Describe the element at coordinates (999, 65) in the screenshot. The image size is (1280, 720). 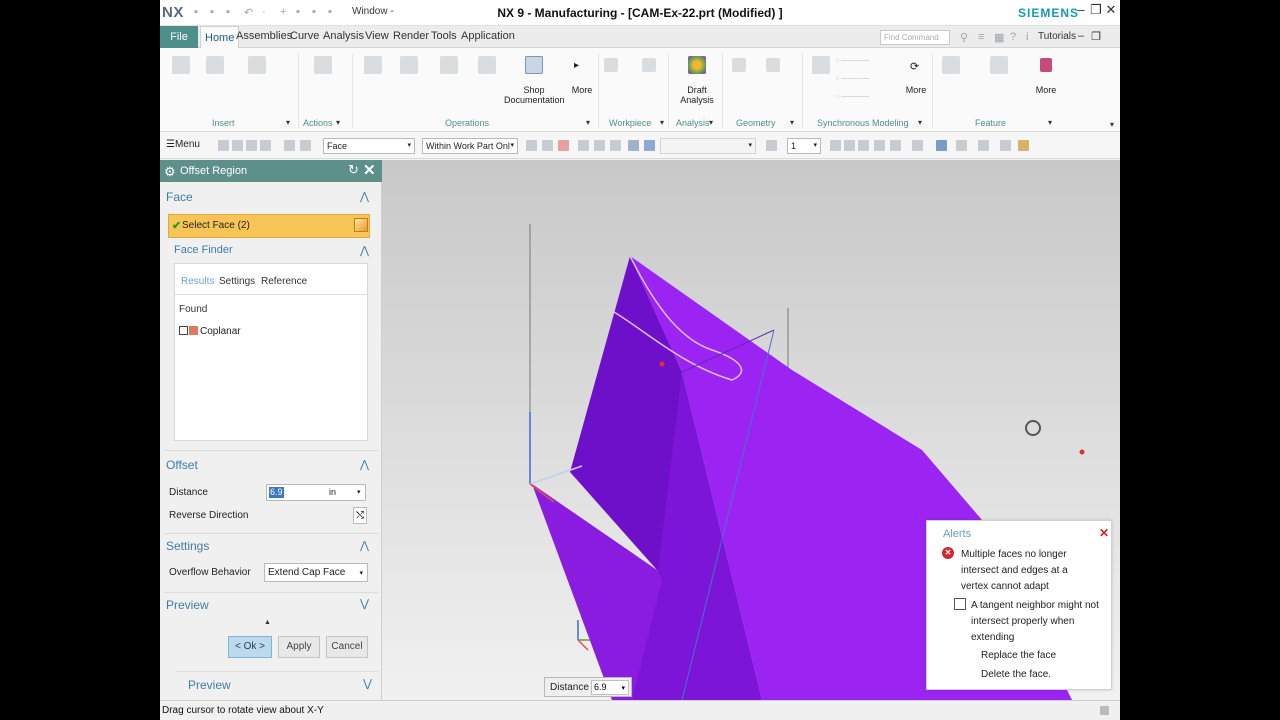
I see `unite-icon` at that location.